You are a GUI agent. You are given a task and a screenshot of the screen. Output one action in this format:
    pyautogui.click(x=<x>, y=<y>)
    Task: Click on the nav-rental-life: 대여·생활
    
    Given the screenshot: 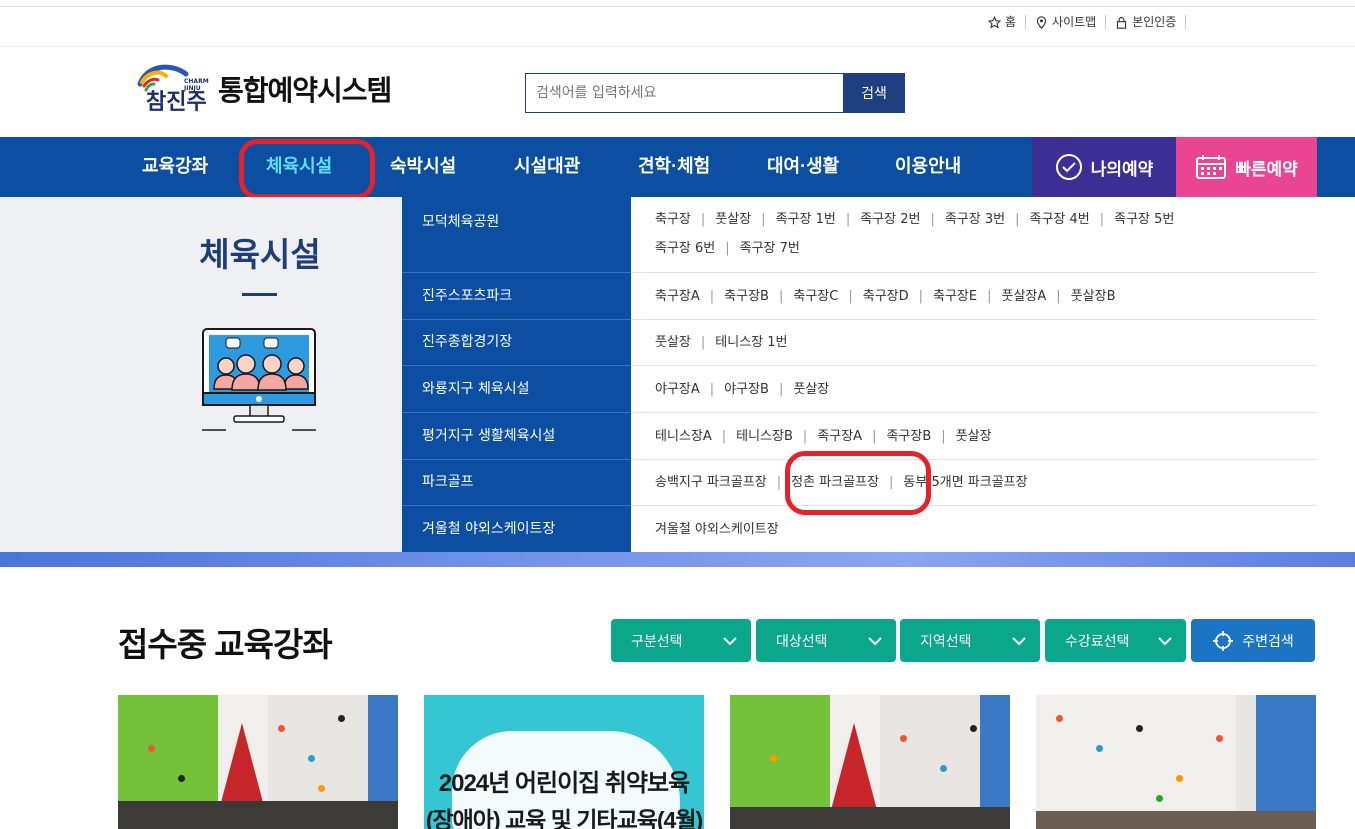 What is the action you would take?
    pyautogui.click(x=803, y=167)
    